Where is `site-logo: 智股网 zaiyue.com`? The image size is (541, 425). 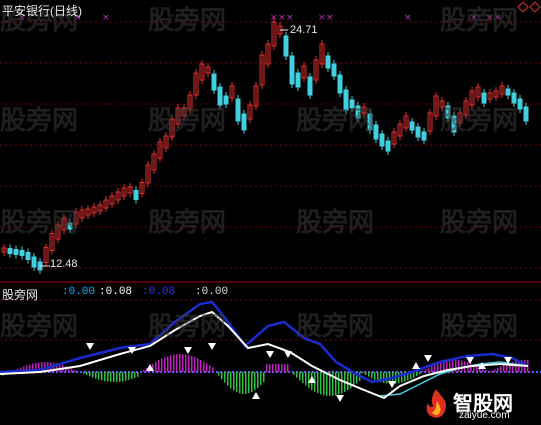 site-logo: 智股网 zaiyue.com is located at coordinates (478, 404).